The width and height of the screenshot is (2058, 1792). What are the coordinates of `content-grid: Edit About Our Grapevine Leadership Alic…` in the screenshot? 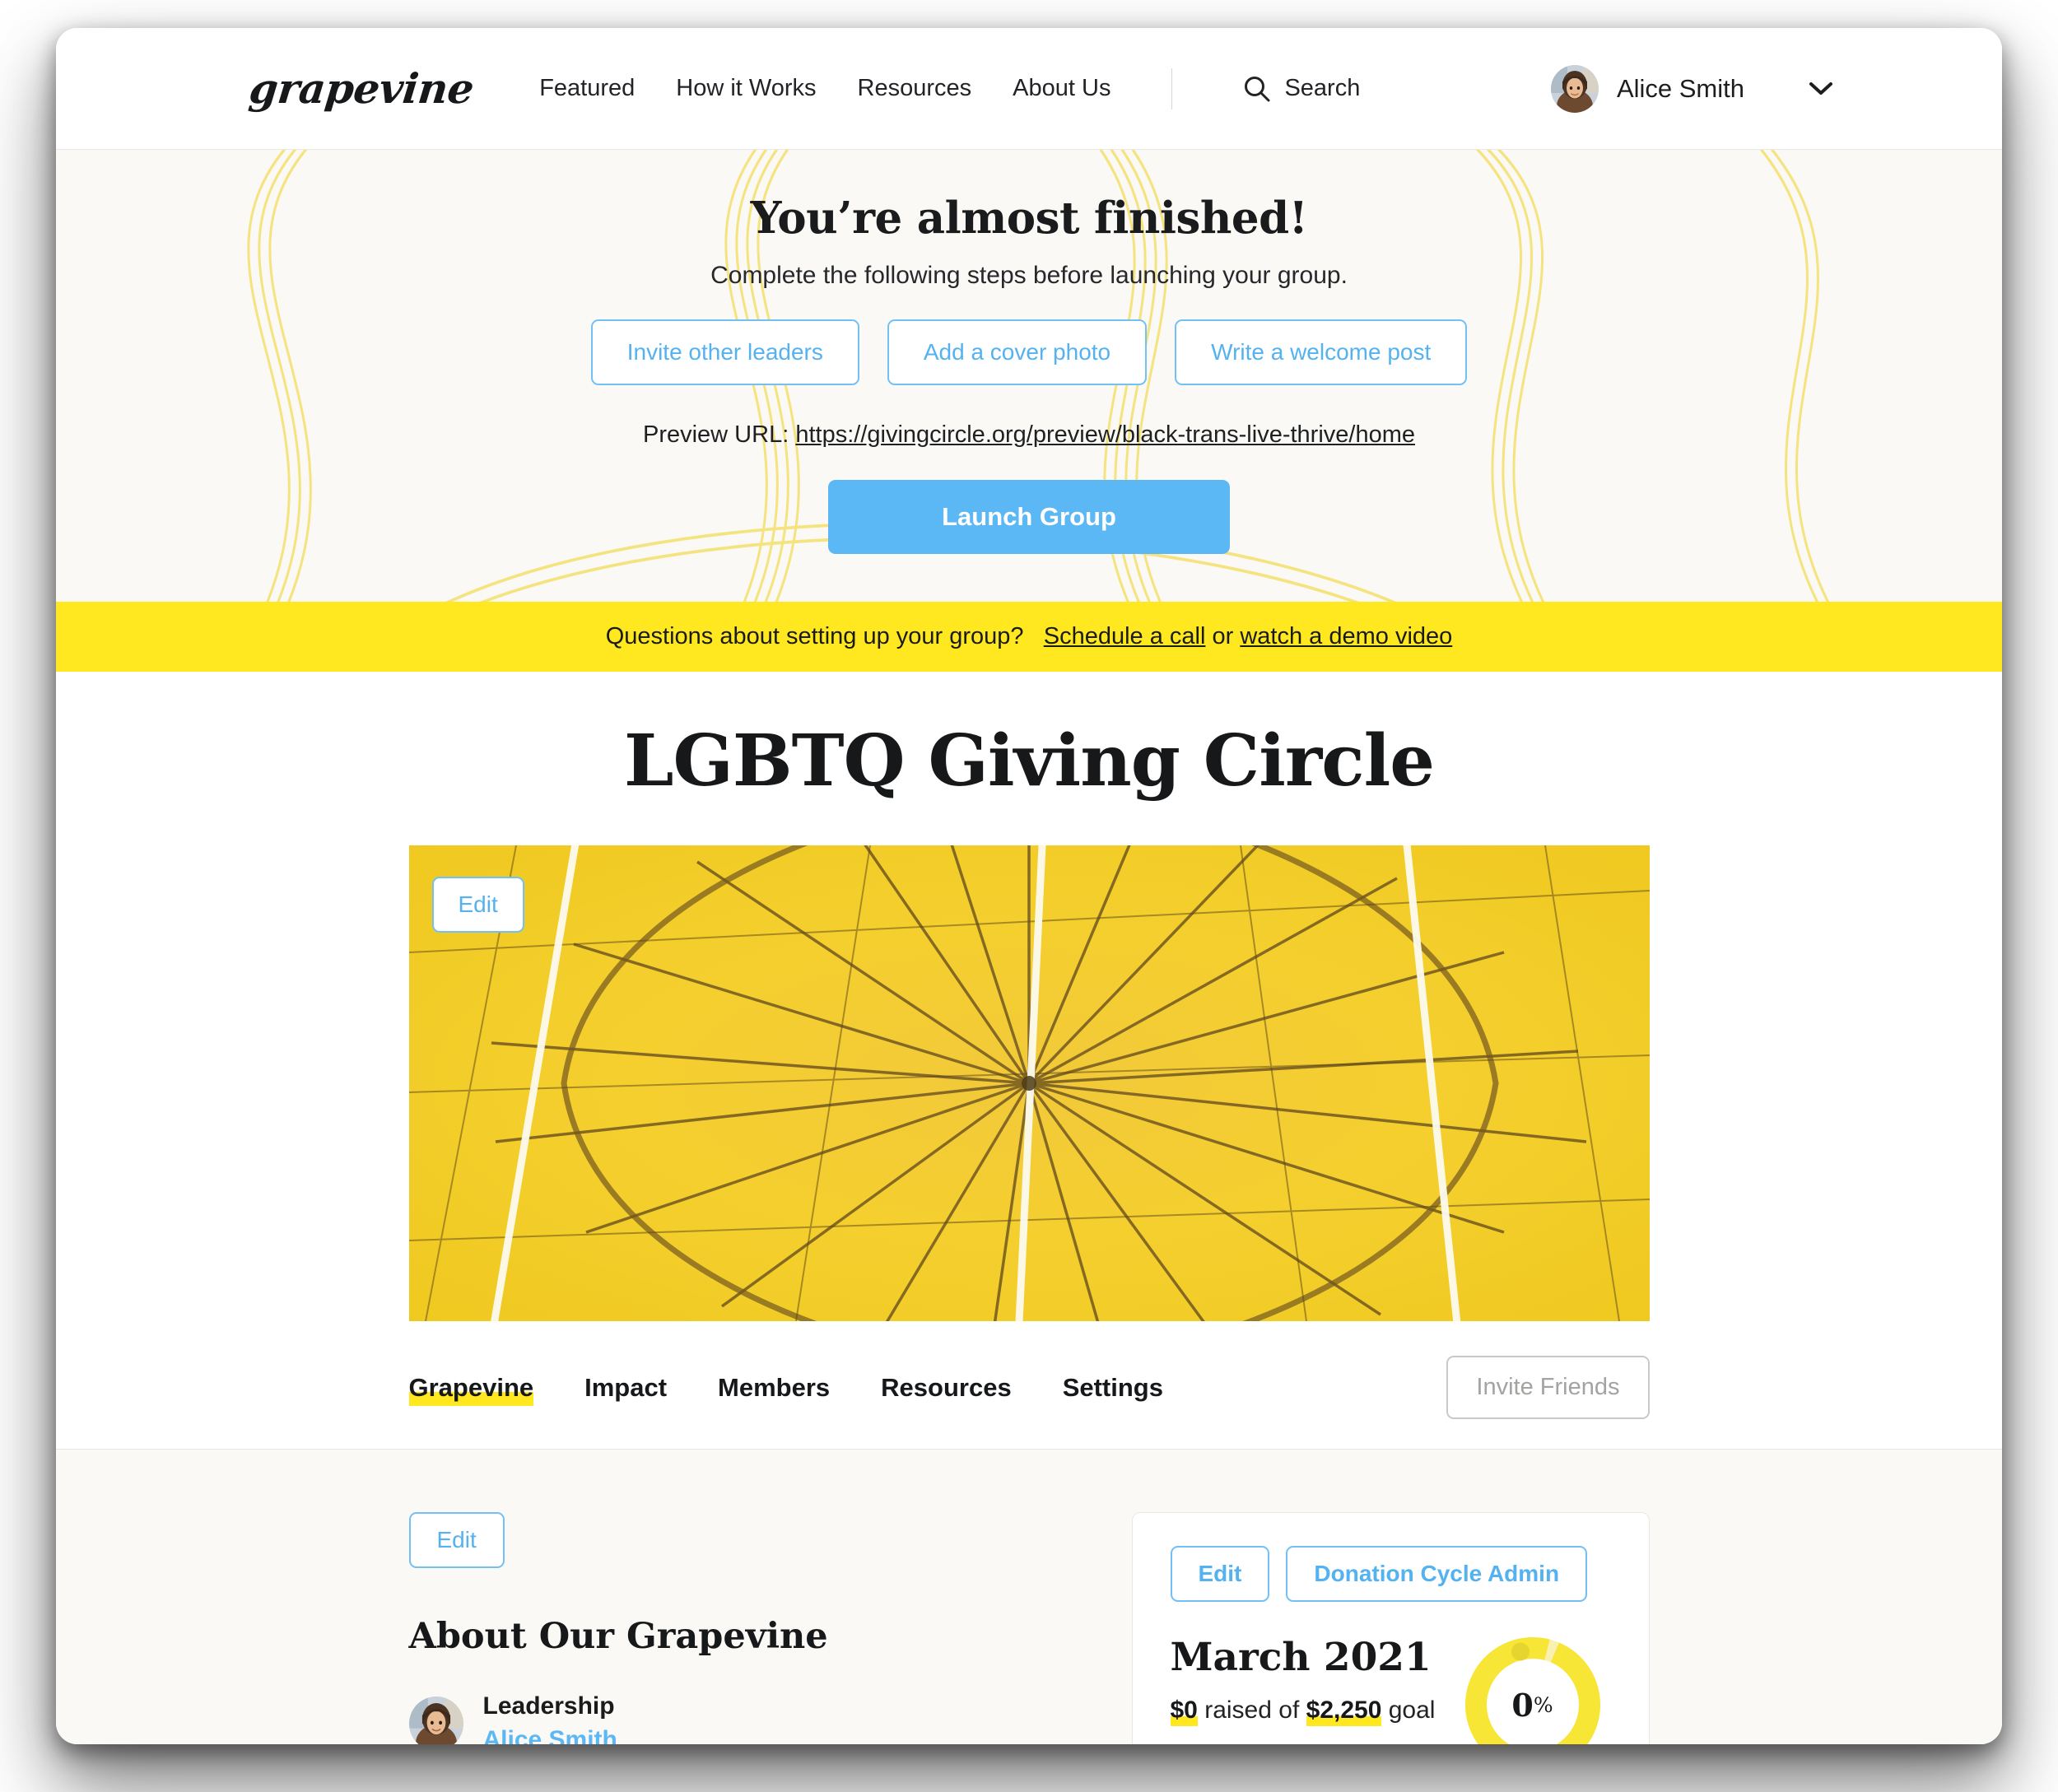 It's located at (1029, 1628).